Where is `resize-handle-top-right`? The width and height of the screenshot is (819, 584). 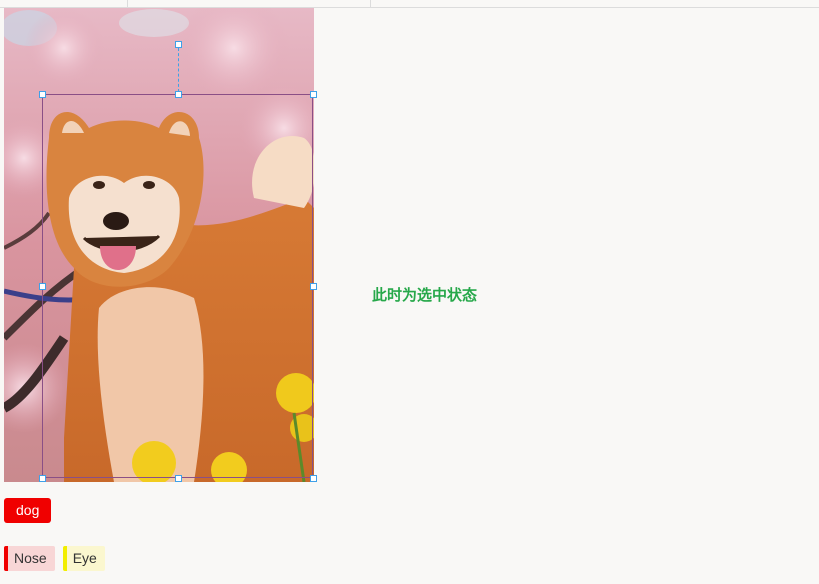
resize-handle-top-right is located at coordinates (313, 94).